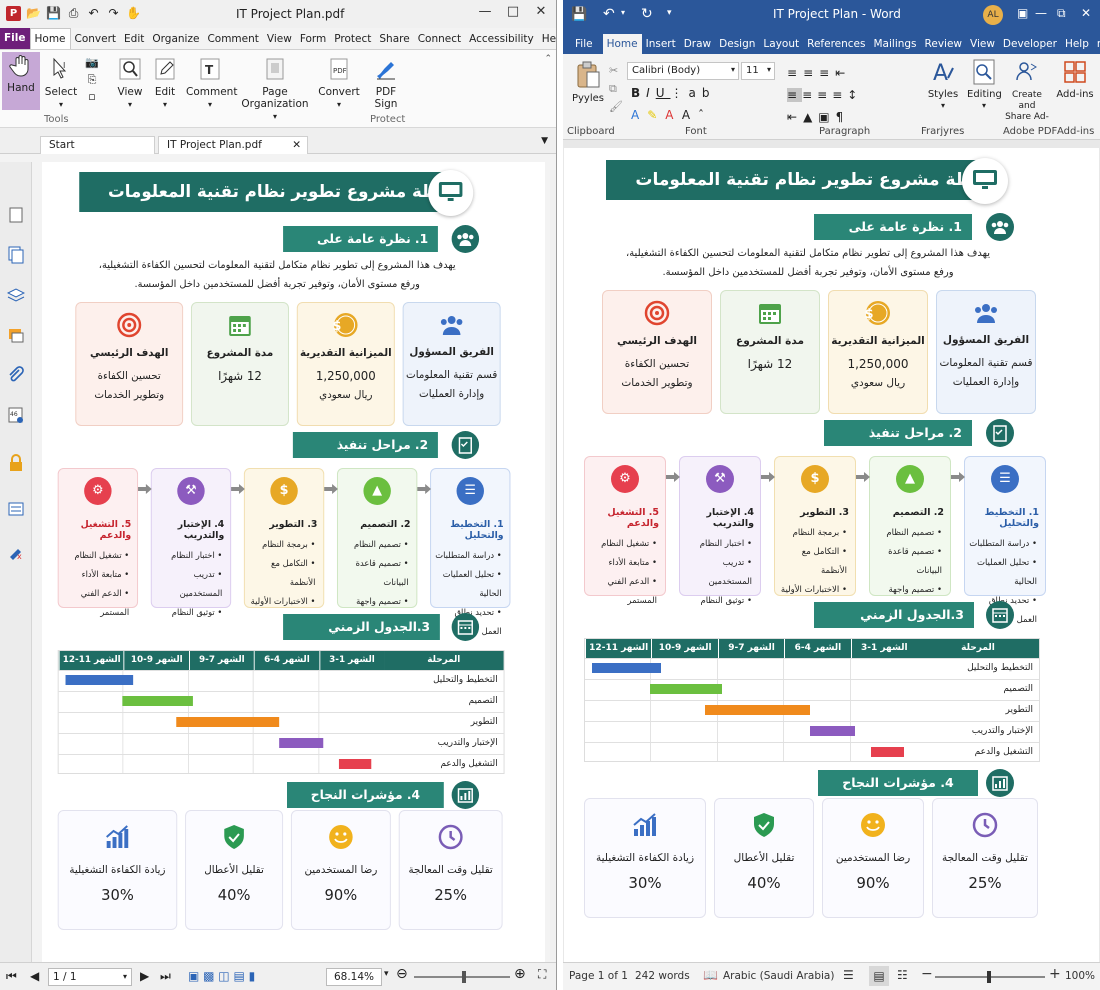  What do you see at coordinates (547, 39) in the screenshot?
I see `pdf-tab-help: Help` at bounding box center [547, 39].